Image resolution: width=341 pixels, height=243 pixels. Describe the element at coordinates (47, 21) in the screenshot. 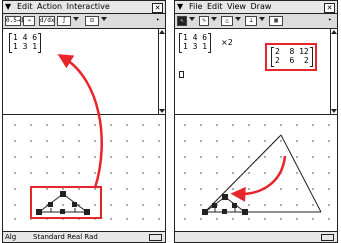

I see `derivative-button: d/dx` at that location.